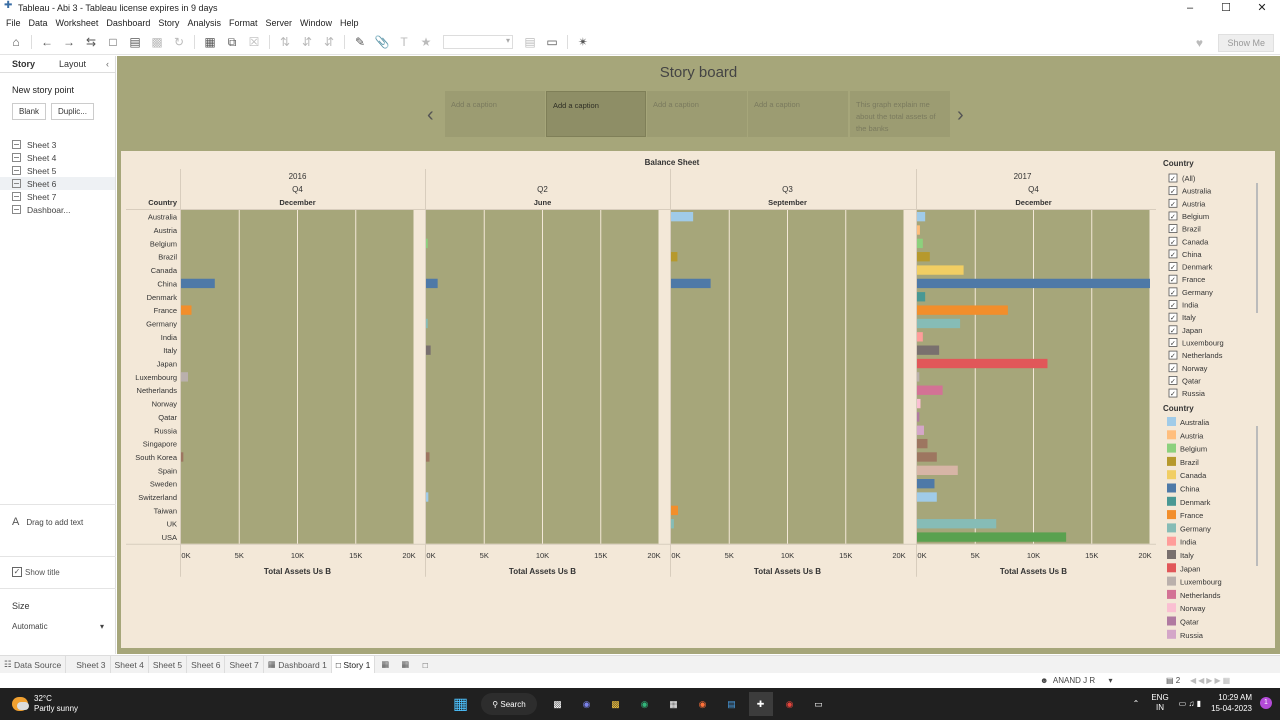  Describe the element at coordinates (57, 183) in the screenshot. I see `sheet-item: Sheet 6` at that location.